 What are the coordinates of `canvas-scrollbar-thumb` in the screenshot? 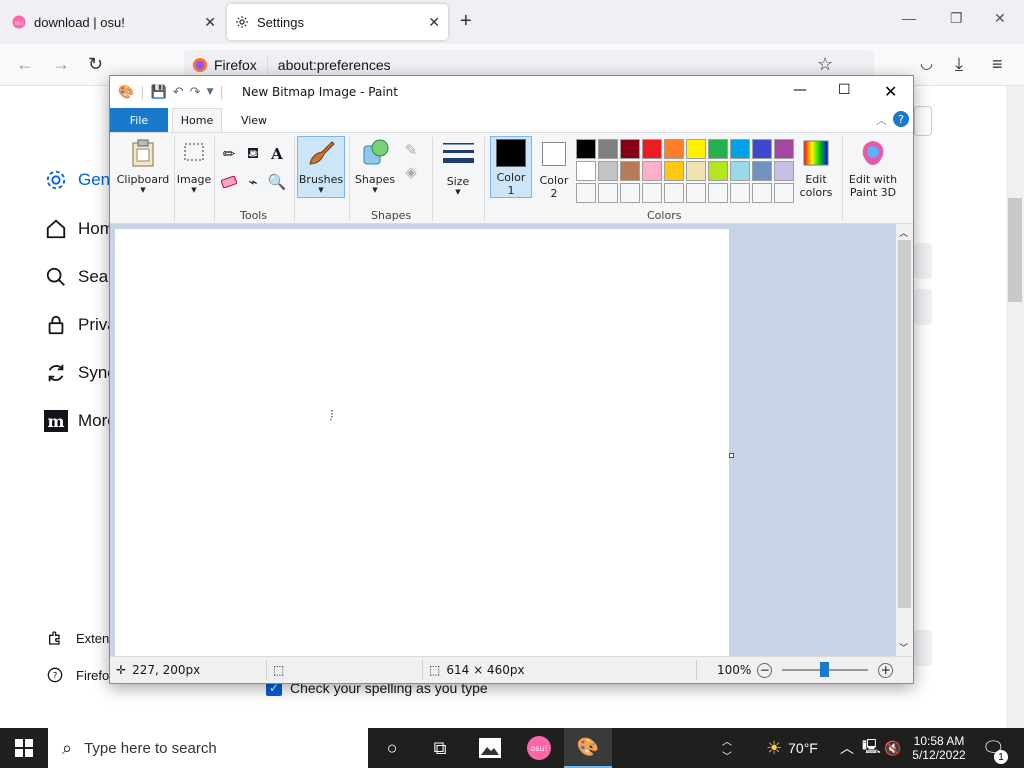 It's located at (904, 424).